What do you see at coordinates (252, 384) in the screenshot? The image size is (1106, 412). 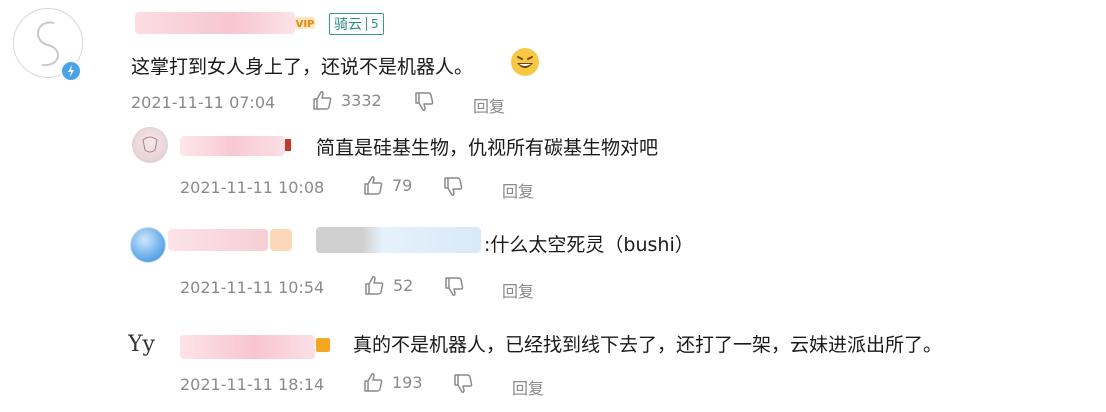 I see `timestamp: 2021-11-11 18:14` at bounding box center [252, 384].